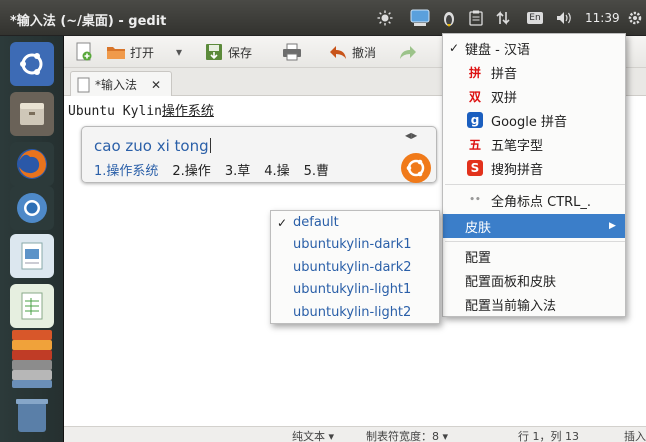  I want to click on new-document-icon, so click(84, 52).